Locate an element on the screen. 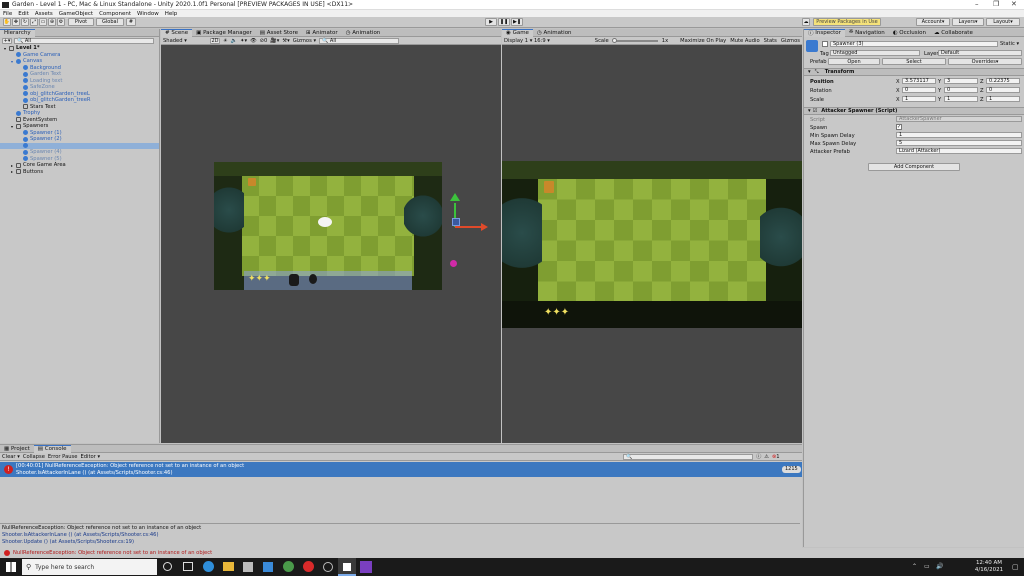  camera-icon: 🎥▾ is located at coordinates (274, 41).